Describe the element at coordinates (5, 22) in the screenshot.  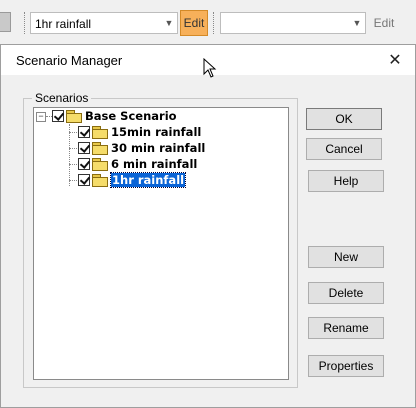
I see `toolbar-icon` at that location.